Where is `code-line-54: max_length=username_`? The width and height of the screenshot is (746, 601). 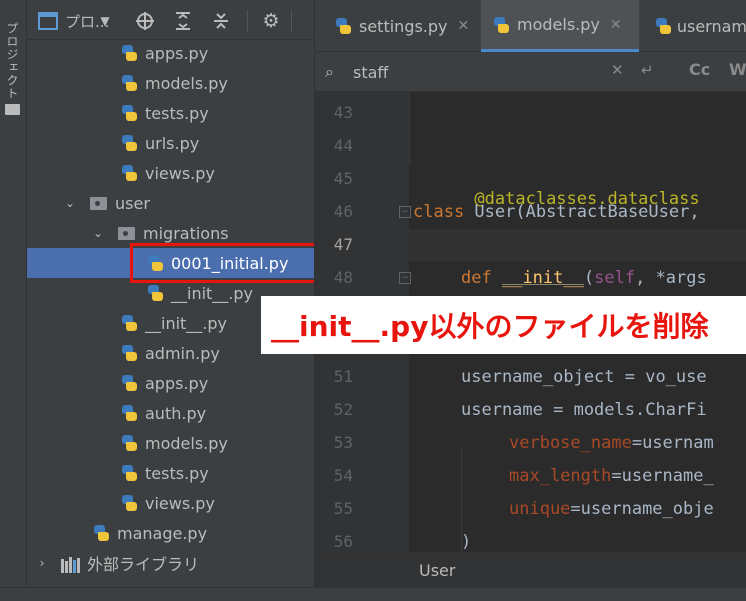
code-line-54: max_length=username_ is located at coordinates (611, 476).